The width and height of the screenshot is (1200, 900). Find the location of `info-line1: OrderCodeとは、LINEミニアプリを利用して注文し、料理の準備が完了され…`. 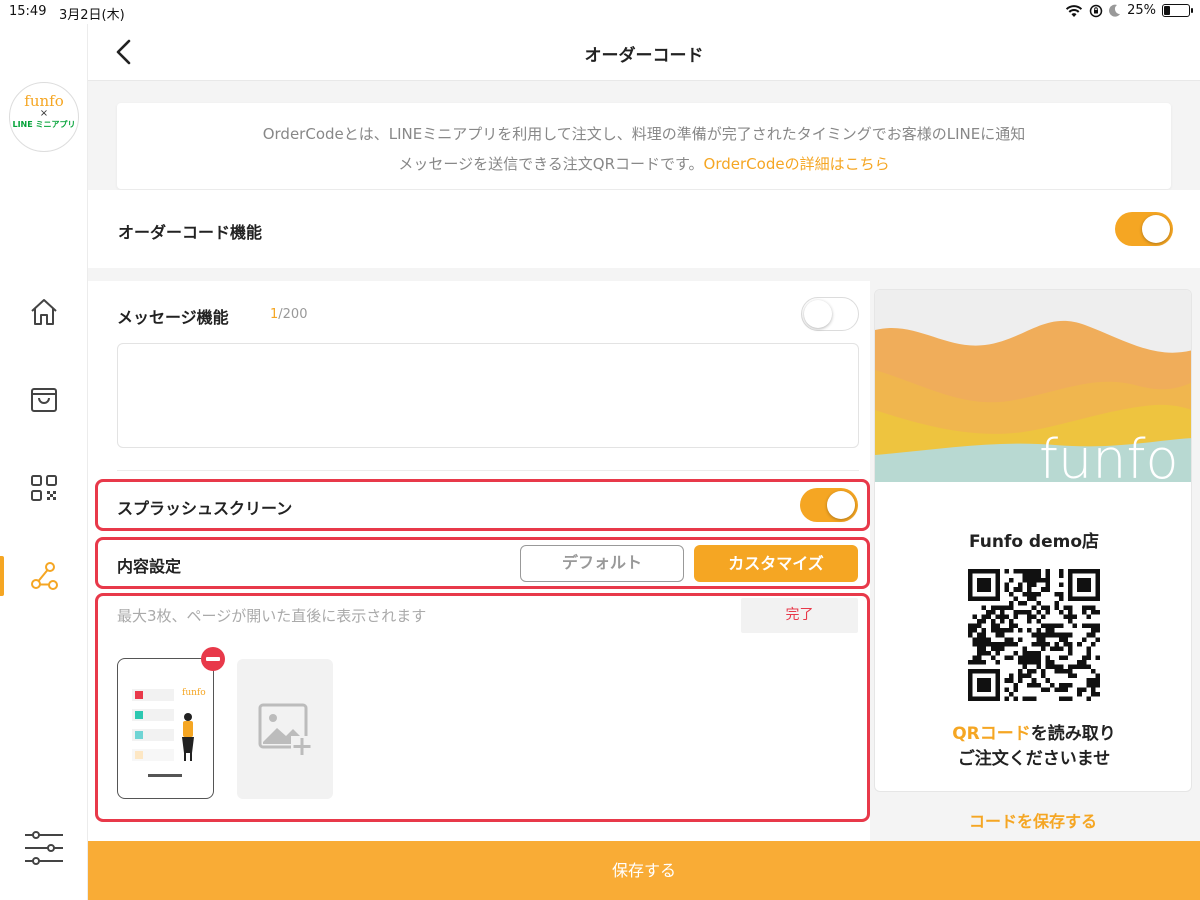

info-line1: OrderCodeとは、LINEミニアプリを利用して注文し、料理の準備が完了され… is located at coordinates (644, 134).